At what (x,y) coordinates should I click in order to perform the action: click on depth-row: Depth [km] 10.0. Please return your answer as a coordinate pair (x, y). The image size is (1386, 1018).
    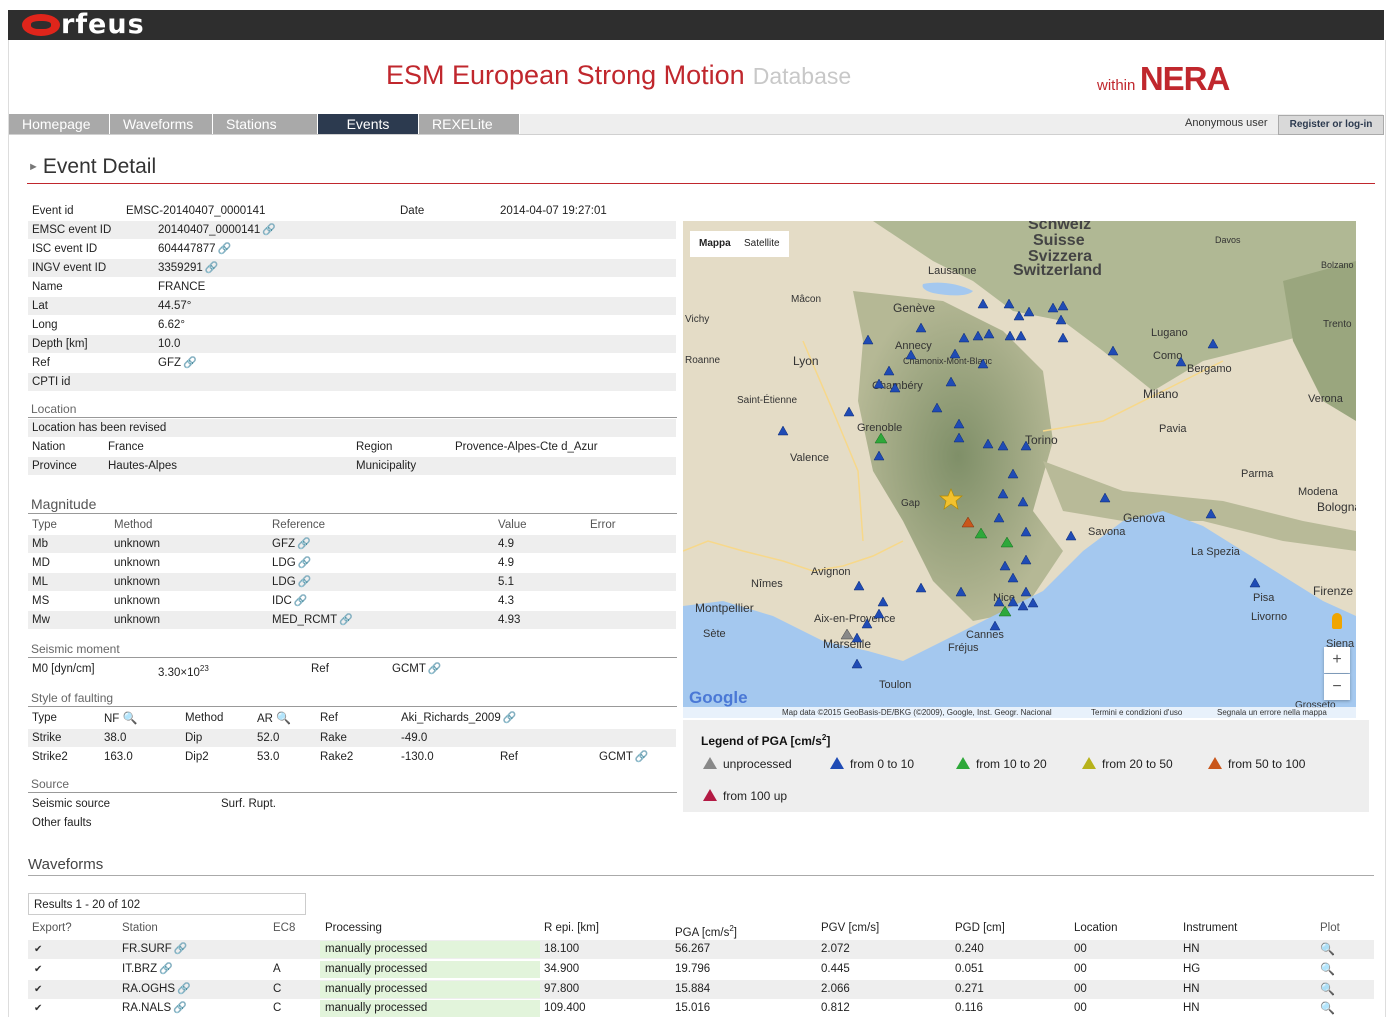
    Looking at the image, I should click on (352, 344).